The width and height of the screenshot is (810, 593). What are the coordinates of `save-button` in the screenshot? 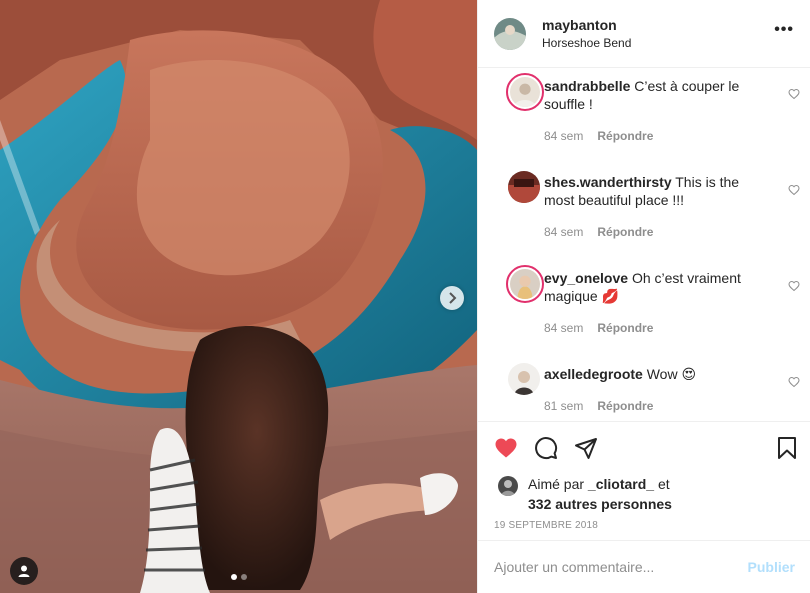 It's located at (787, 448).